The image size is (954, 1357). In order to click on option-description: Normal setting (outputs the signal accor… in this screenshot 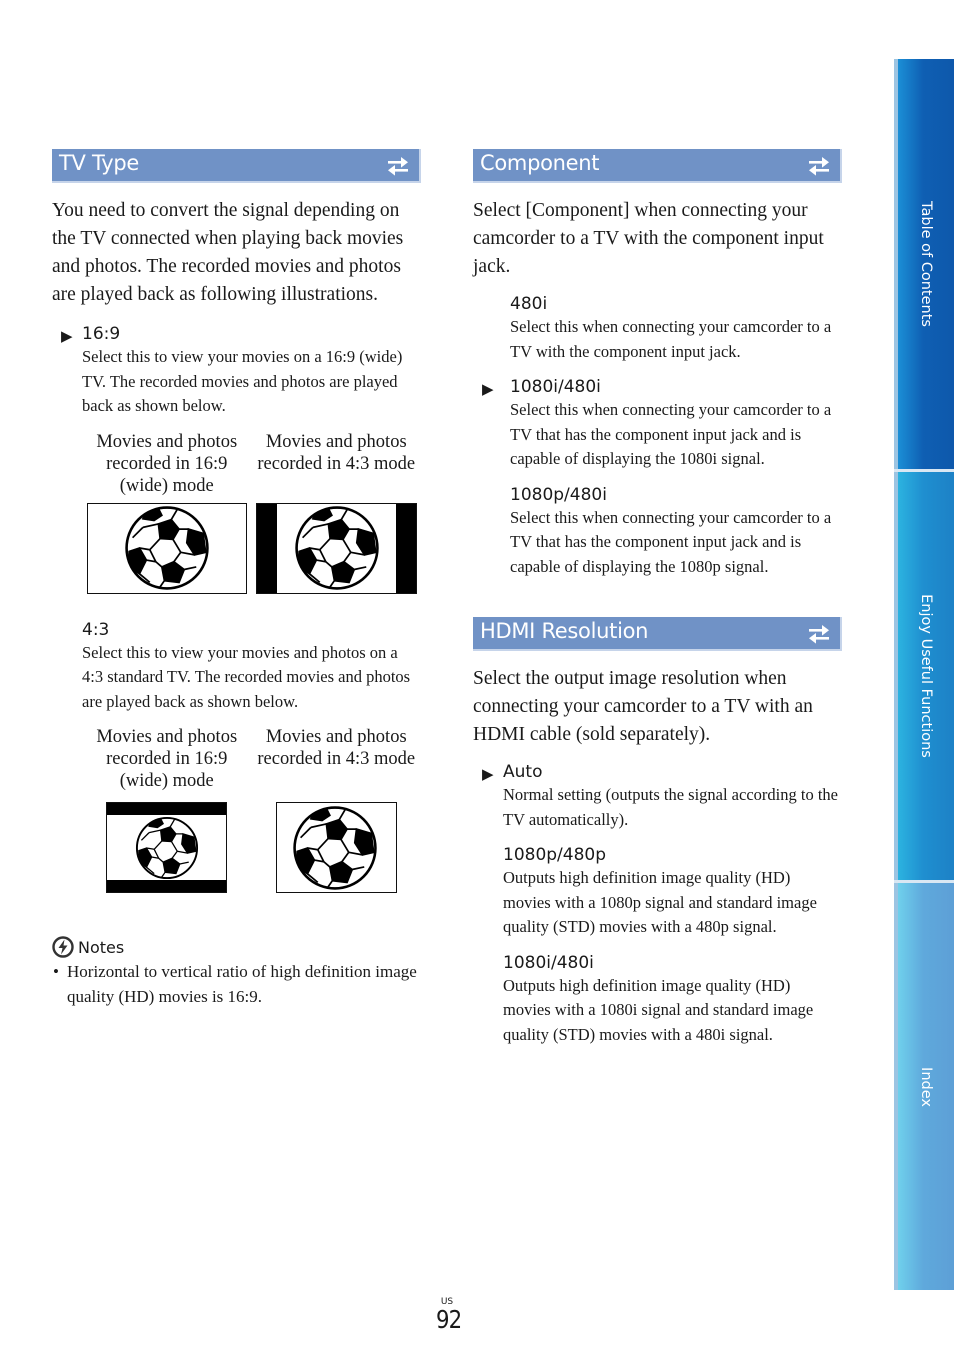, I will do `click(670, 807)`.